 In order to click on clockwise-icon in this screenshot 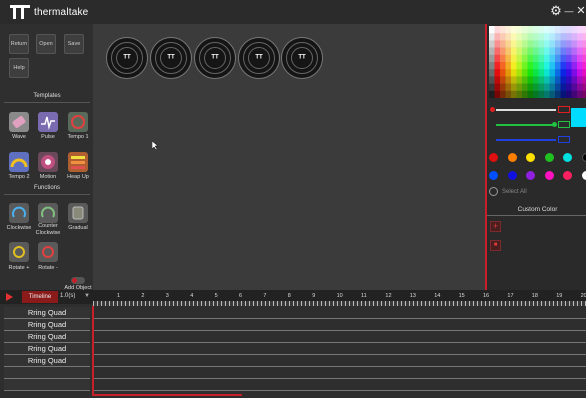, I will do `click(19, 212)`.